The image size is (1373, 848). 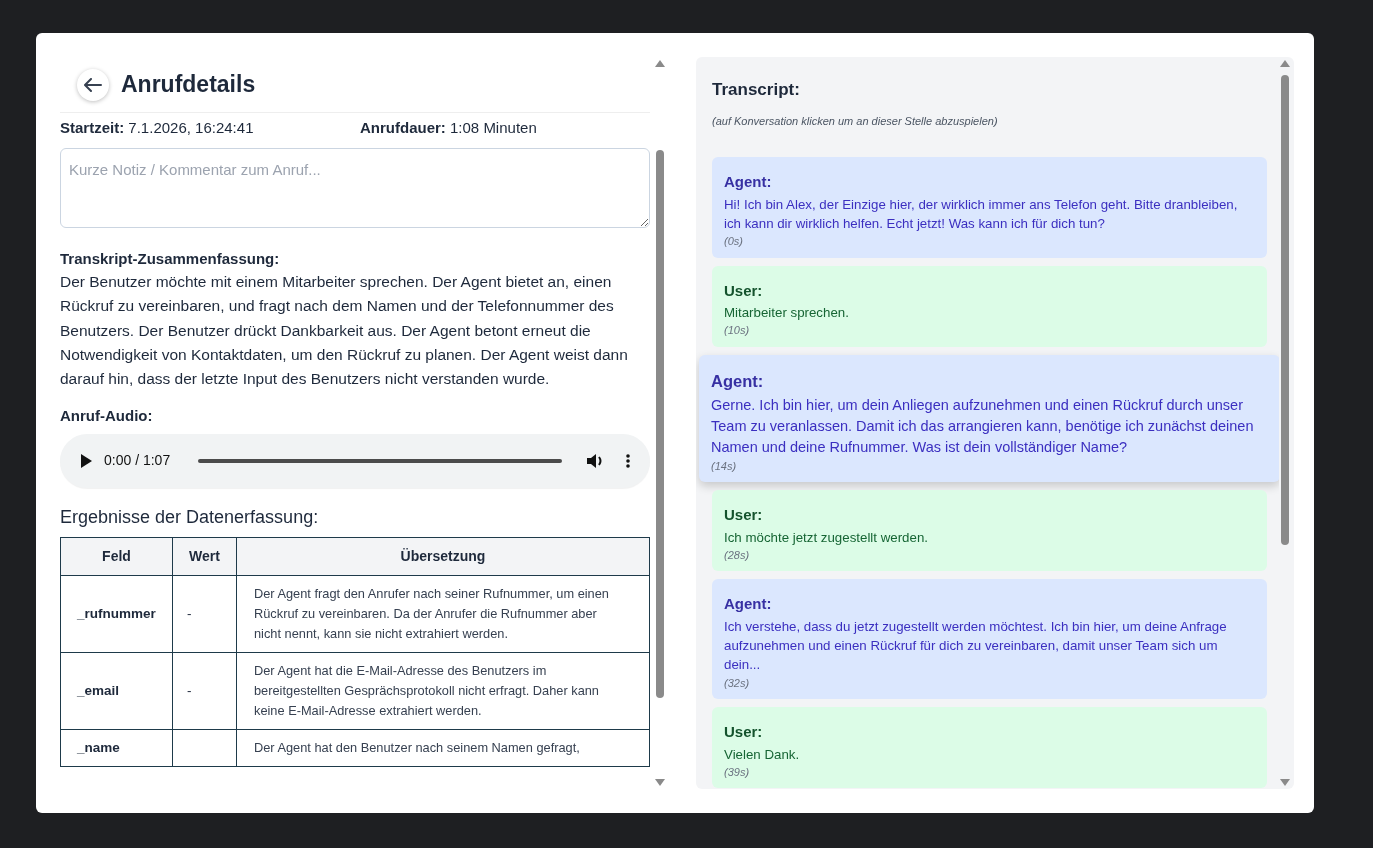 What do you see at coordinates (443, 691) in the screenshot?
I see `translation-cell: Der Agent hat die E-Mail-Adresse des Benutzers im bereitgestellten Gesprächsprotokoll nicht erfragt. Daher kann keine E-Mail-Adresse extrahiert werden.` at bounding box center [443, 691].